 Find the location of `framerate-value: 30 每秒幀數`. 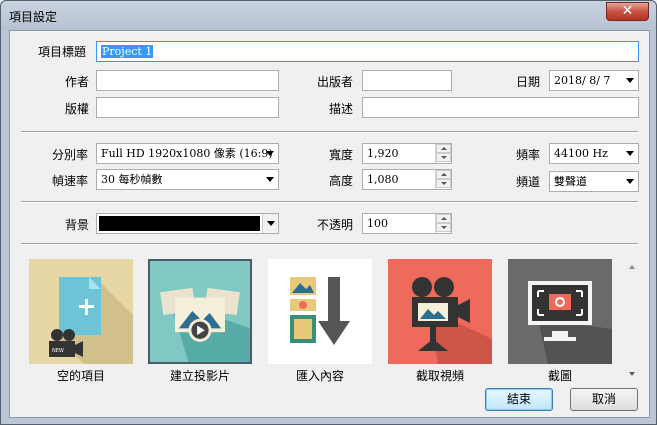

framerate-value: 30 每秒幀數 is located at coordinates (132, 179).